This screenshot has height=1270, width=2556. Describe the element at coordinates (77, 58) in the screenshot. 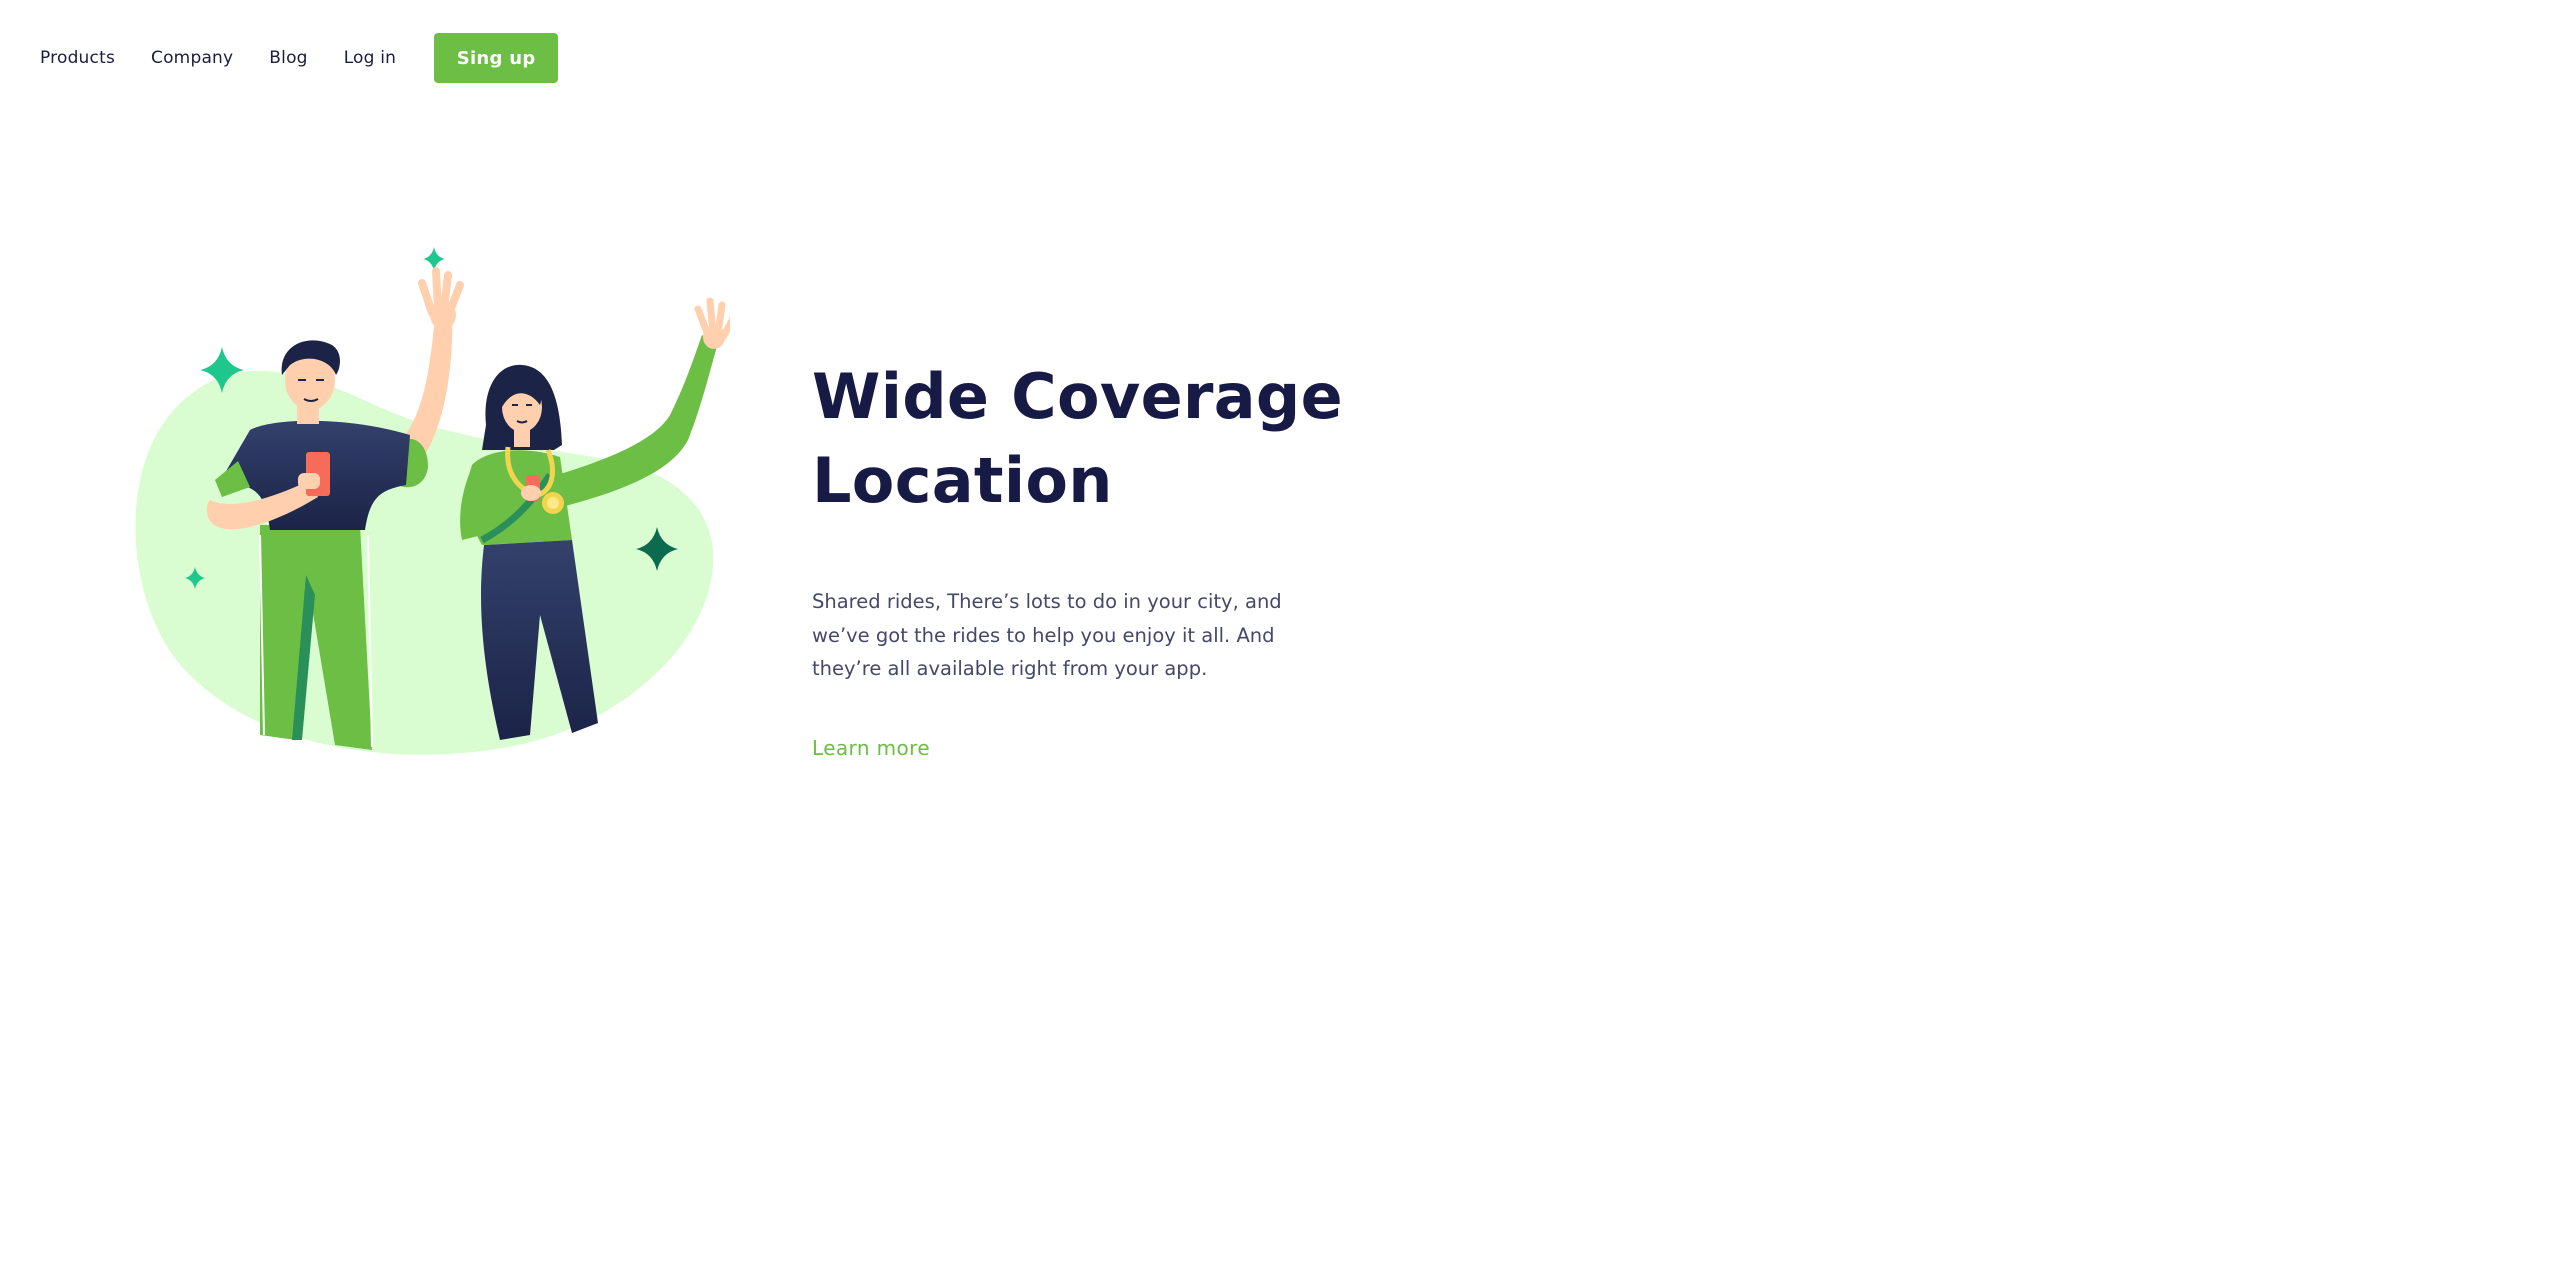

I see `nav-products-link: Products` at that location.